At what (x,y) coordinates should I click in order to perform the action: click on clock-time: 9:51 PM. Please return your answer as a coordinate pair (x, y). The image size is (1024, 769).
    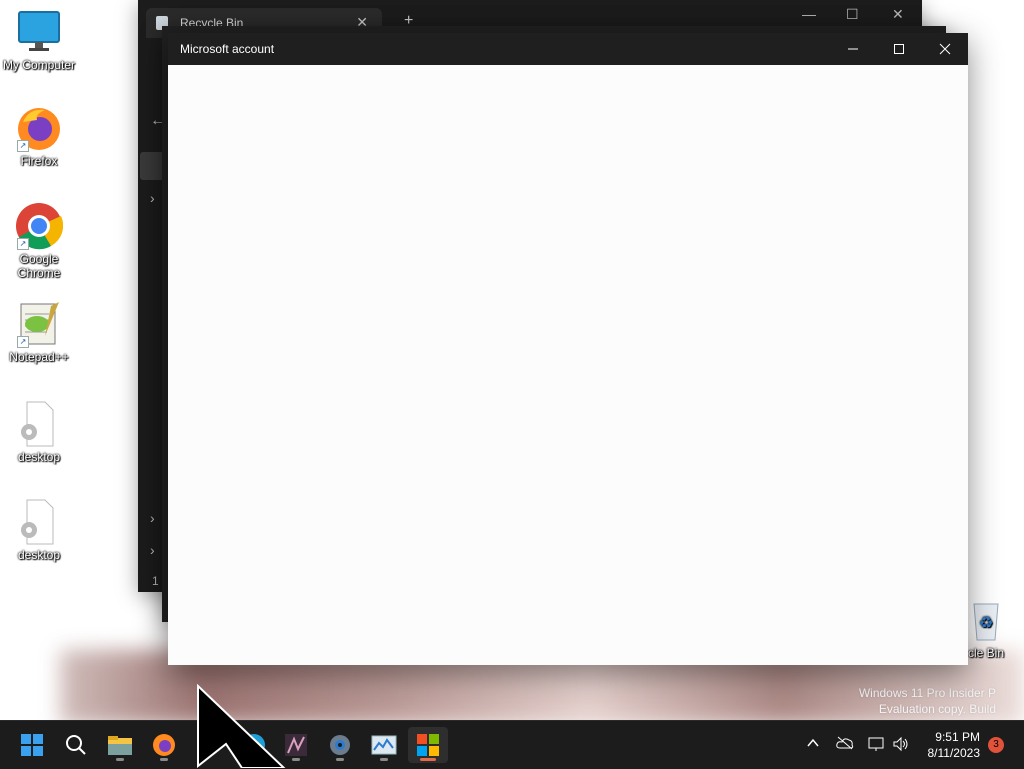
    Looking at the image, I should click on (957, 737).